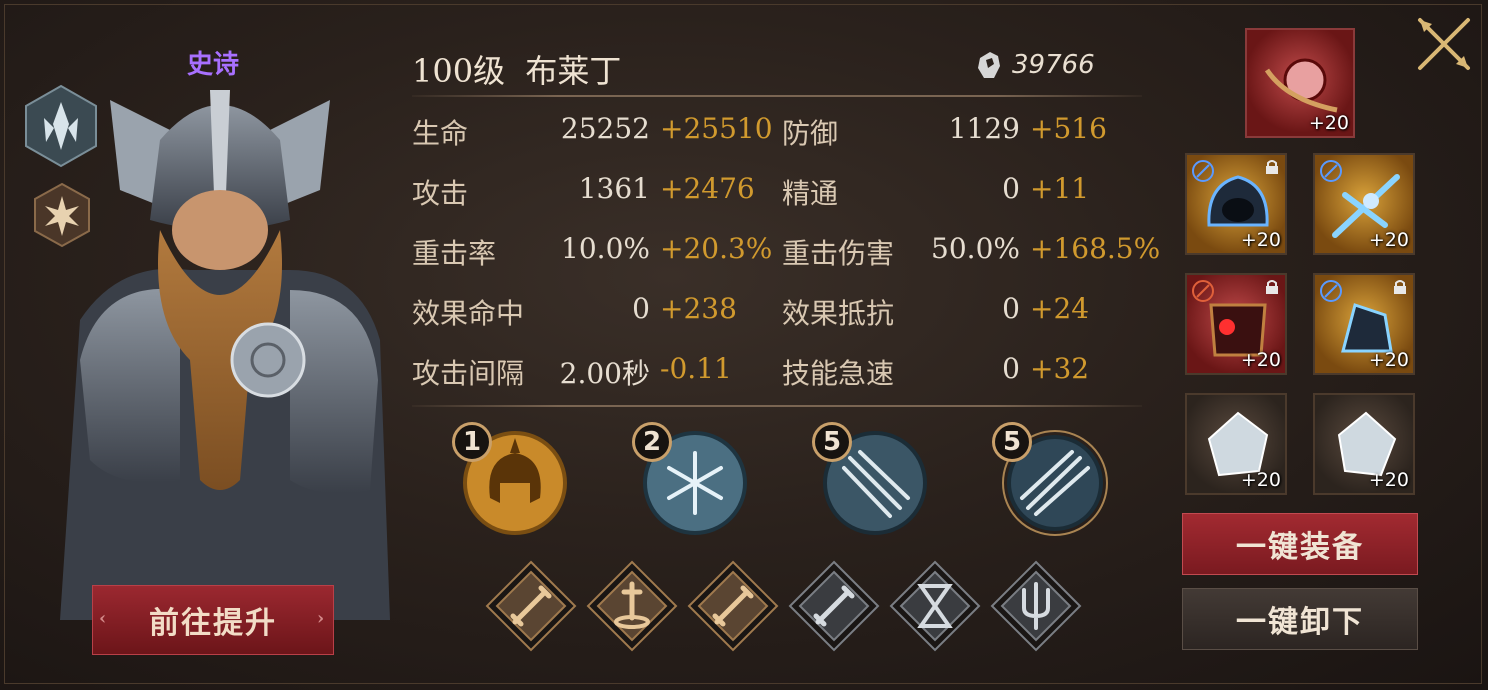 Image resolution: width=1488 pixels, height=690 pixels. I want to click on artifact-slot: +20, so click(1300, 83).